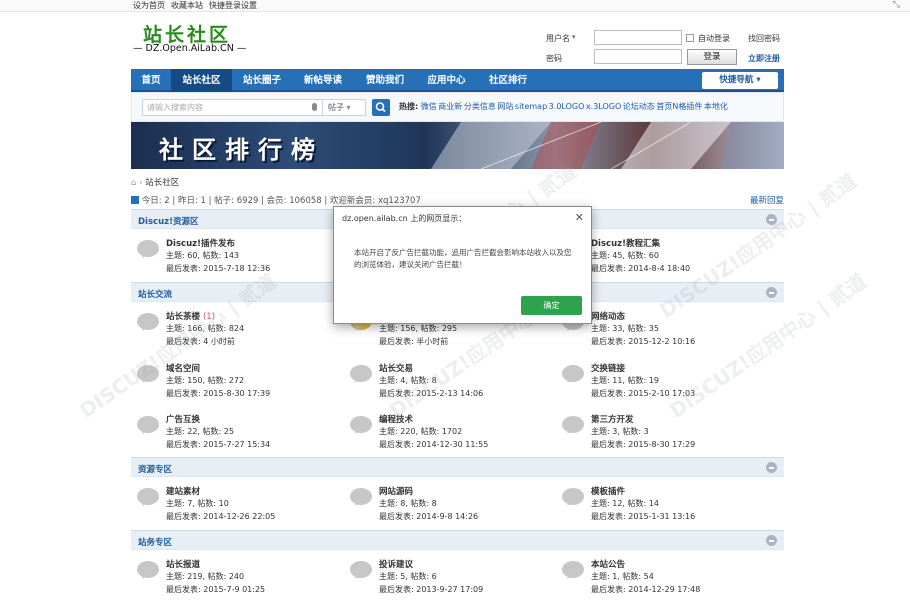  What do you see at coordinates (190, 48) in the screenshot?
I see `logo-subtitle: — DZ.Open.AiLab.CN —` at bounding box center [190, 48].